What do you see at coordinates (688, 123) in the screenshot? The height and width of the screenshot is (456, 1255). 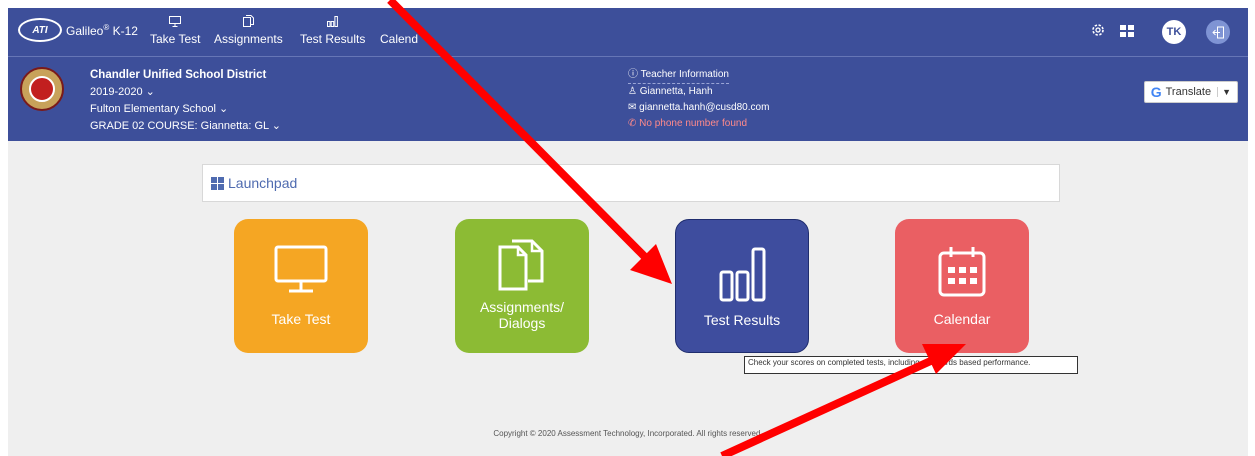 I see `teacher-phone: ✆ No phone number found` at bounding box center [688, 123].